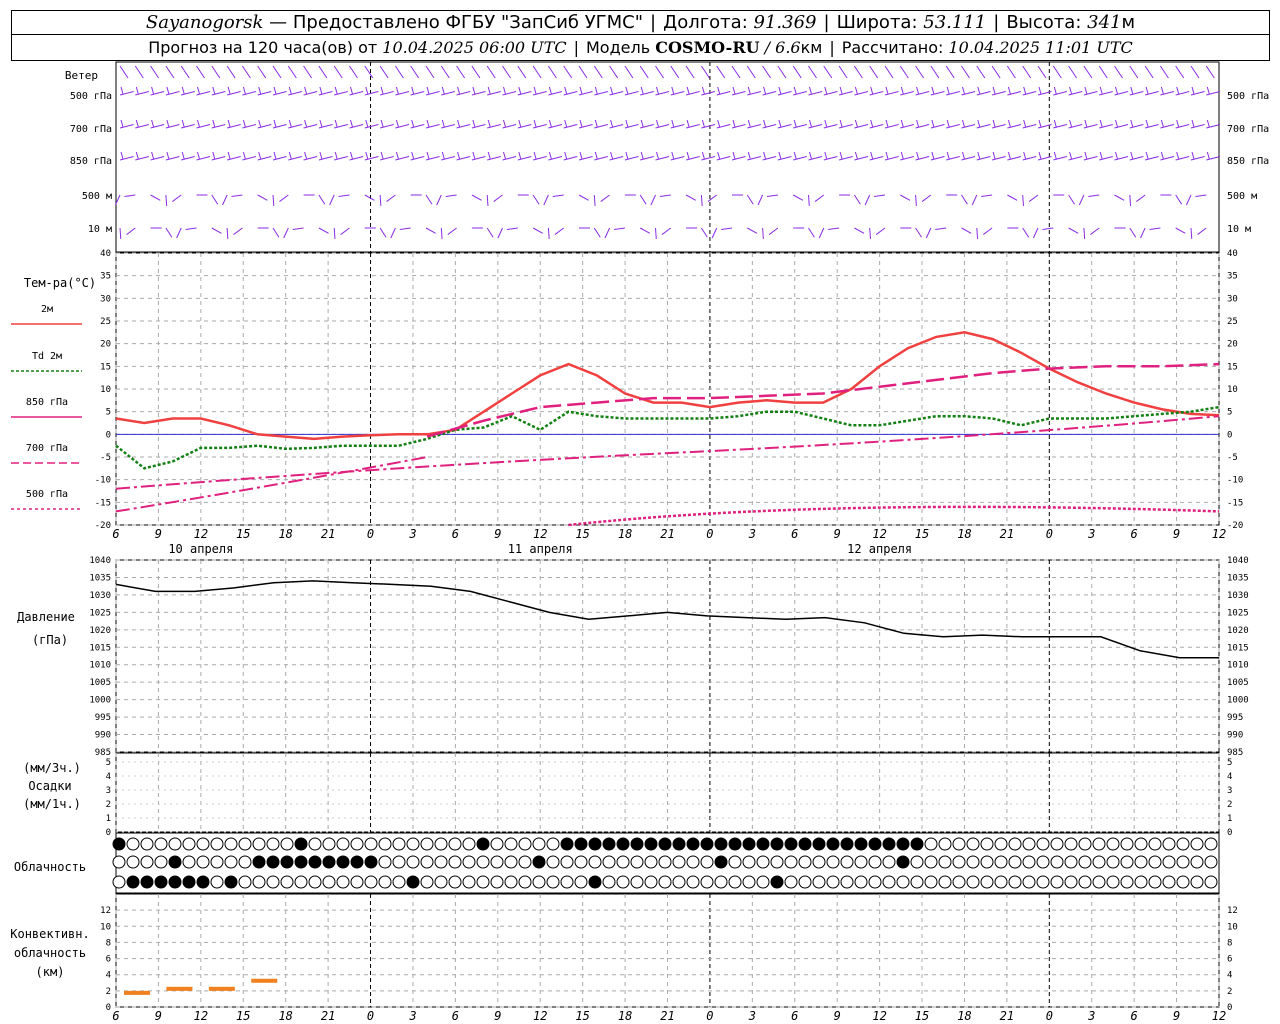 The width and height of the screenshot is (1280, 1024). Describe the element at coordinates (1238, 561) in the screenshot. I see `pressure-tick-right: 1040` at that location.